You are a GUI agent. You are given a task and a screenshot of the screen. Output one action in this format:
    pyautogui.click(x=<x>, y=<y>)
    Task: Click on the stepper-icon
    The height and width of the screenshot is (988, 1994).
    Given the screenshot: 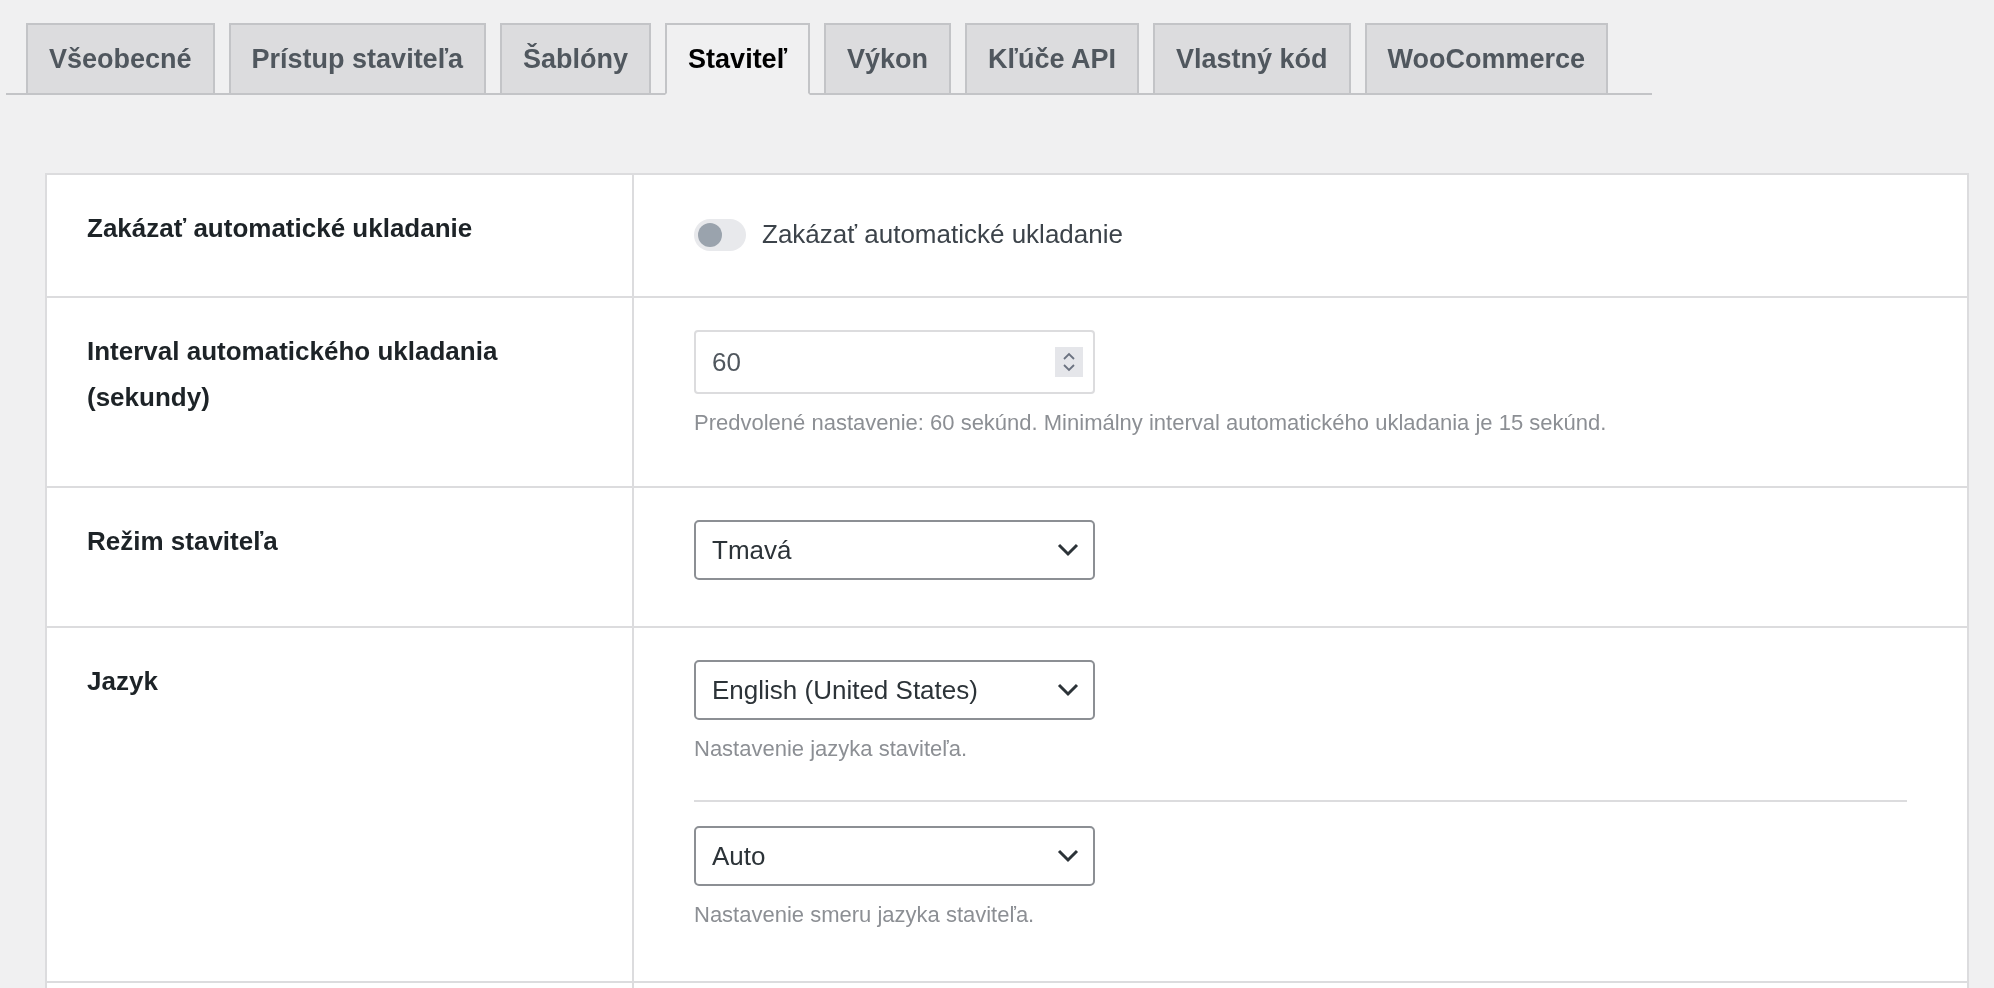 What is the action you would take?
    pyautogui.click(x=1069, y=362)
    